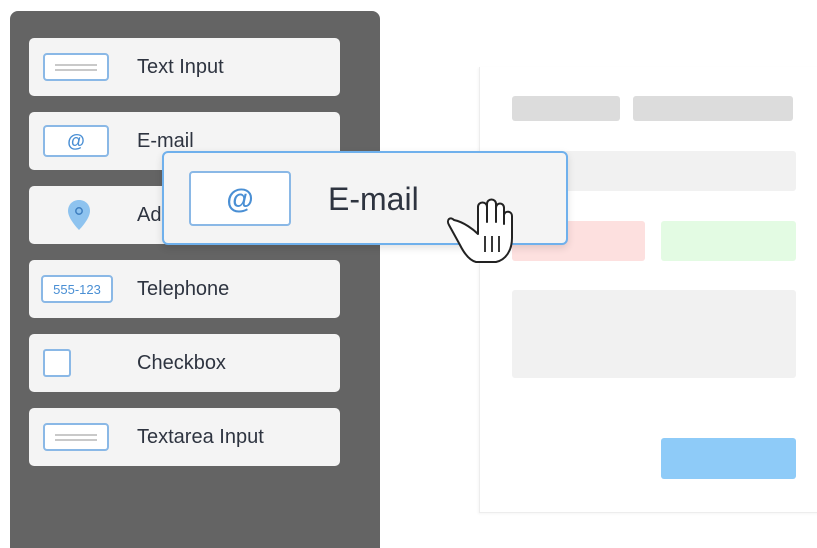 The width and height of the screenshot is (817, 548). What do you see at coordinates (76, 437) in the screenshot?
I see `textarea-icon` at bounding box center [76, 437].